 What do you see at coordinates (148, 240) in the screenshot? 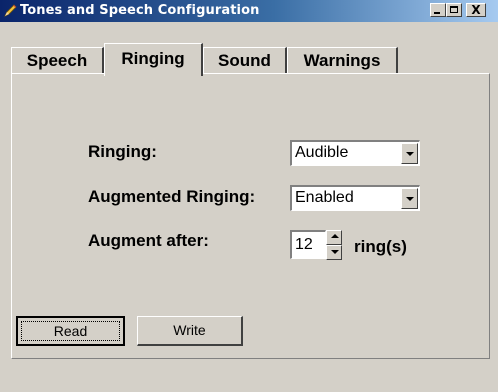
I see `augment-after-label: Augment after:` at bounding box center [148, 240].